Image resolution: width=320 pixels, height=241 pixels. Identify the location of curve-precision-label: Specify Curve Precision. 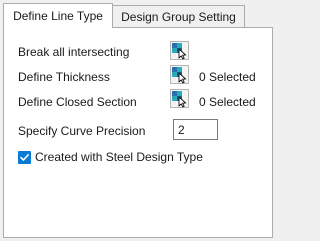
(82, 131).